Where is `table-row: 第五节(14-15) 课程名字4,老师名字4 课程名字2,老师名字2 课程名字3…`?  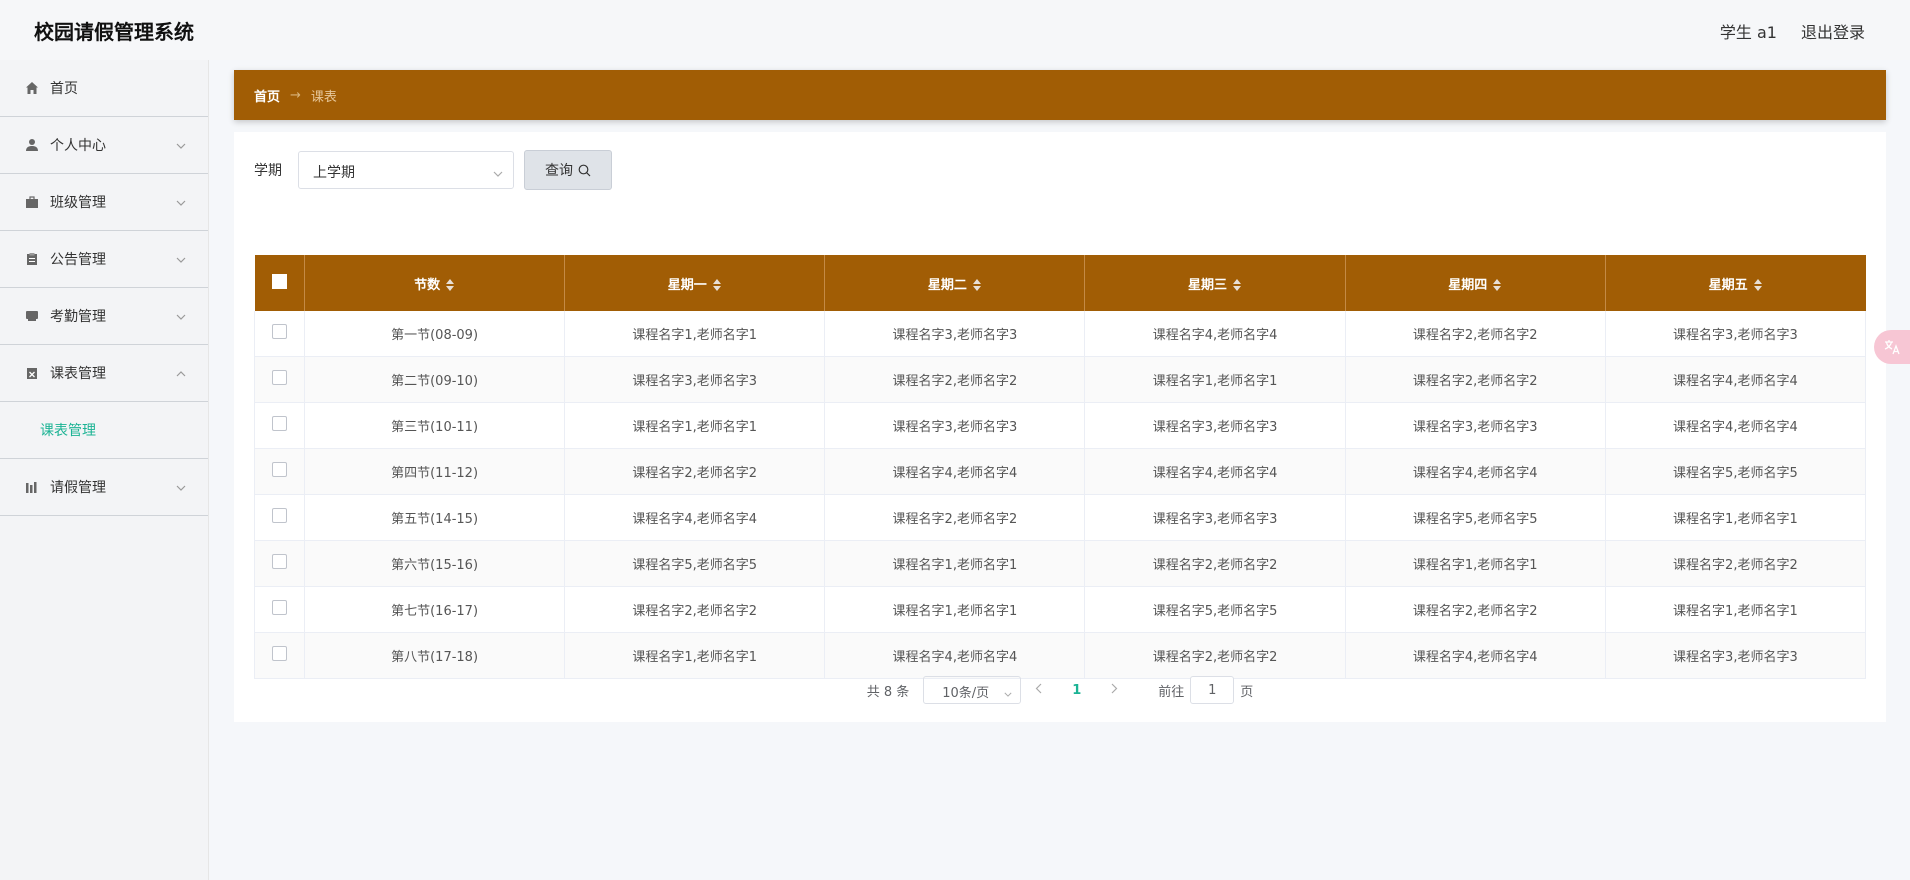
table-row: 第五节(14-15) 课程名字4,老师名字4 课程名字2,老师名字2 课程名字3… is located at coordinates (1060, 517).